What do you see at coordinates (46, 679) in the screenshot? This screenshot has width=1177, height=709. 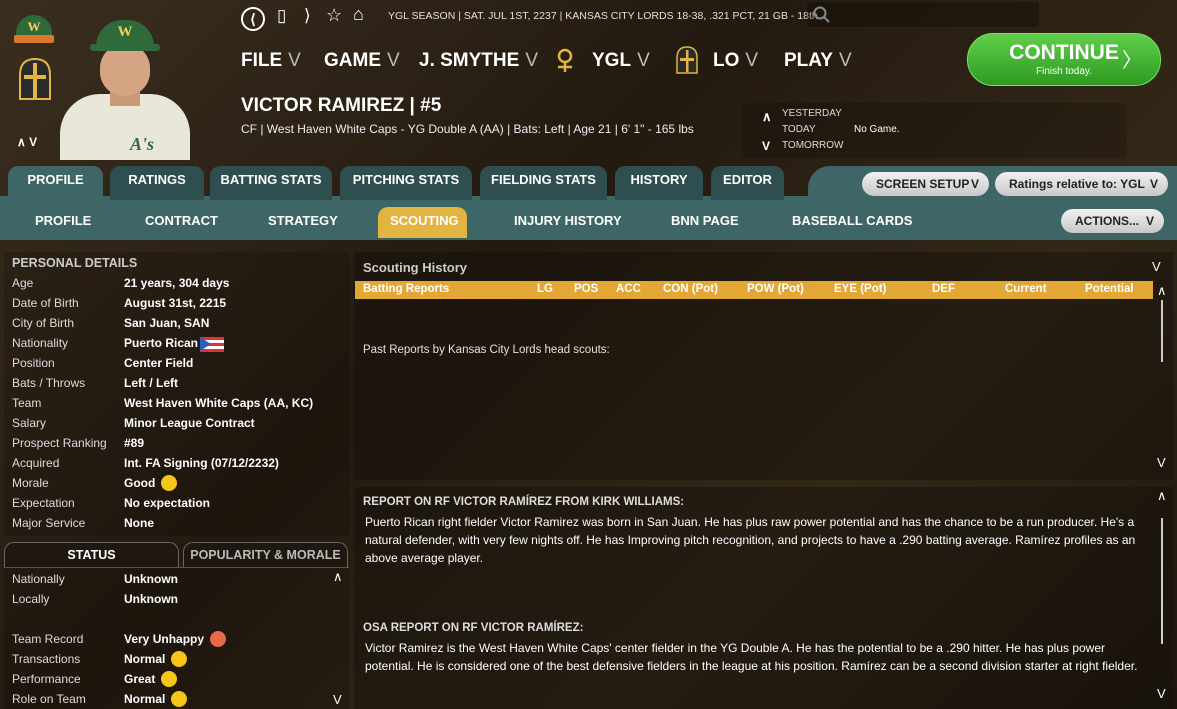 I see `status-key: Performance` at bounding box center [46, 679].